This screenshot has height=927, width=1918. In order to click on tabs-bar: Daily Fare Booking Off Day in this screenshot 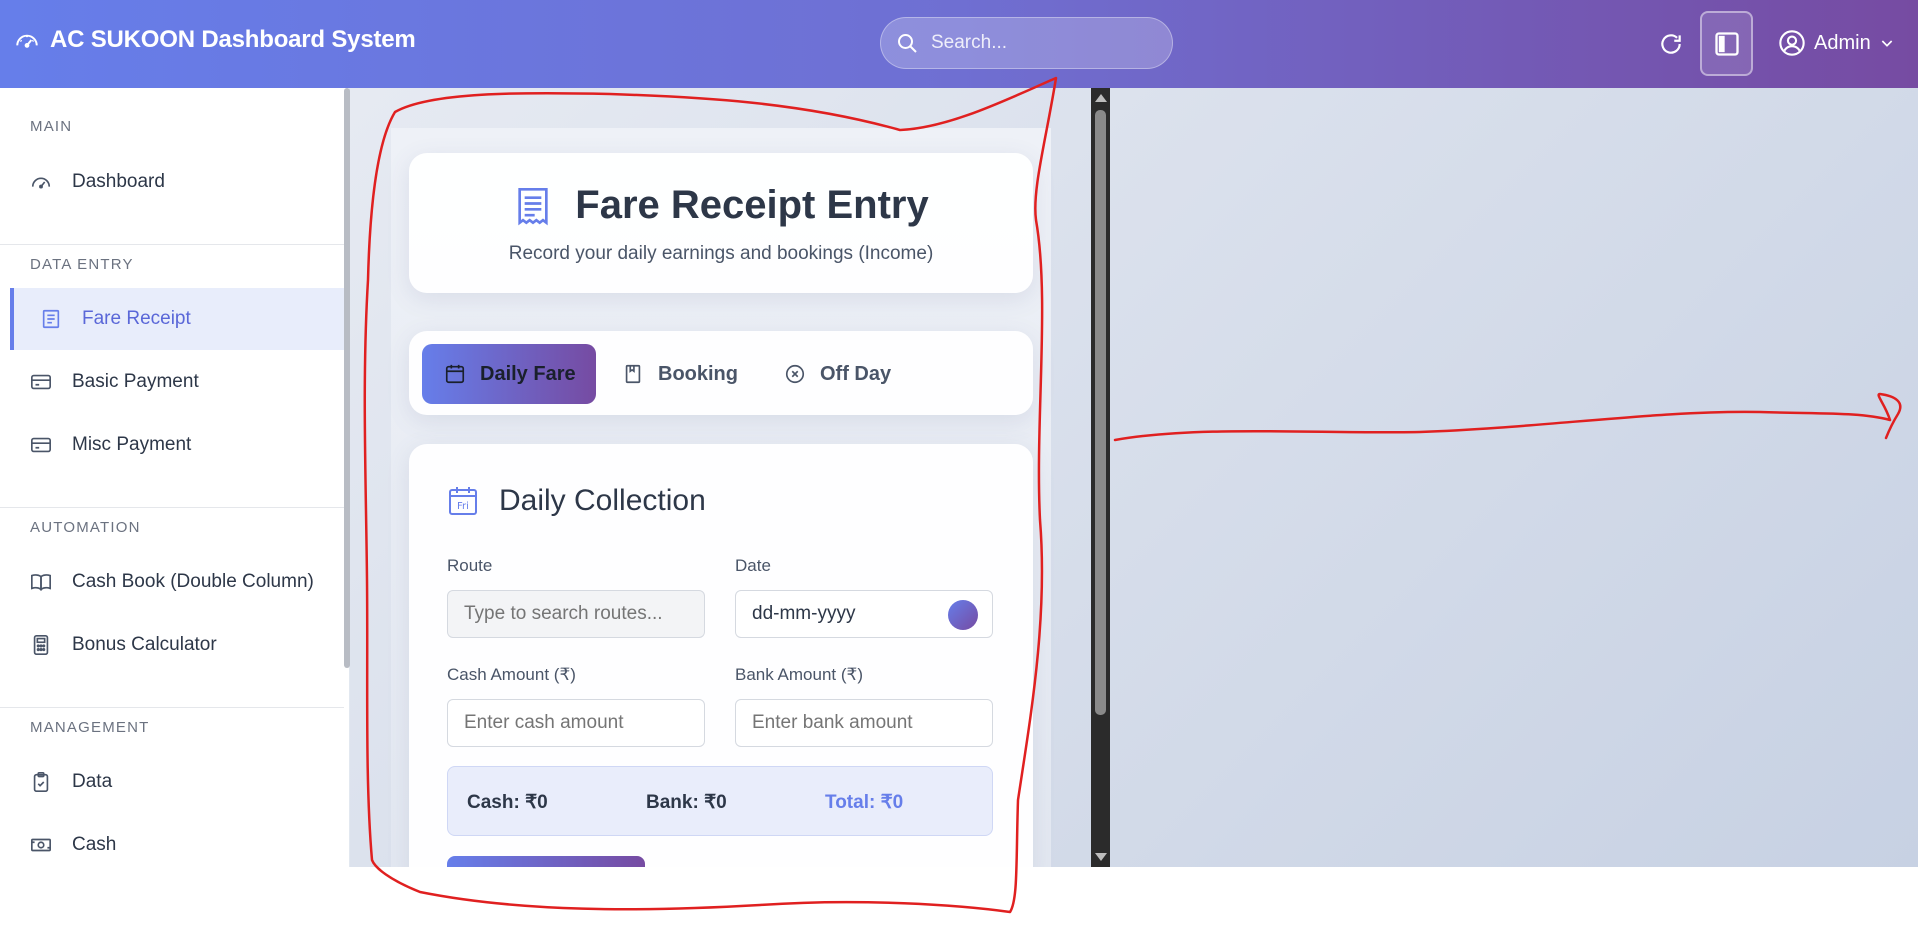, I will do `click(721, 373)`.